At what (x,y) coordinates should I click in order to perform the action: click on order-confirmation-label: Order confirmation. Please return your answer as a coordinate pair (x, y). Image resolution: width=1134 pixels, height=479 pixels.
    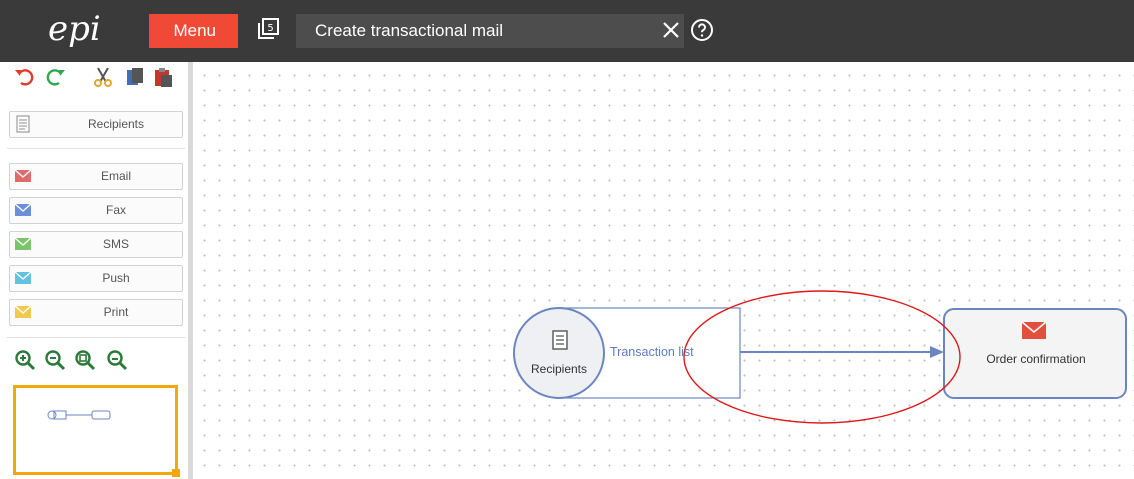
    Looking at the image, I should click on (1036, 359).